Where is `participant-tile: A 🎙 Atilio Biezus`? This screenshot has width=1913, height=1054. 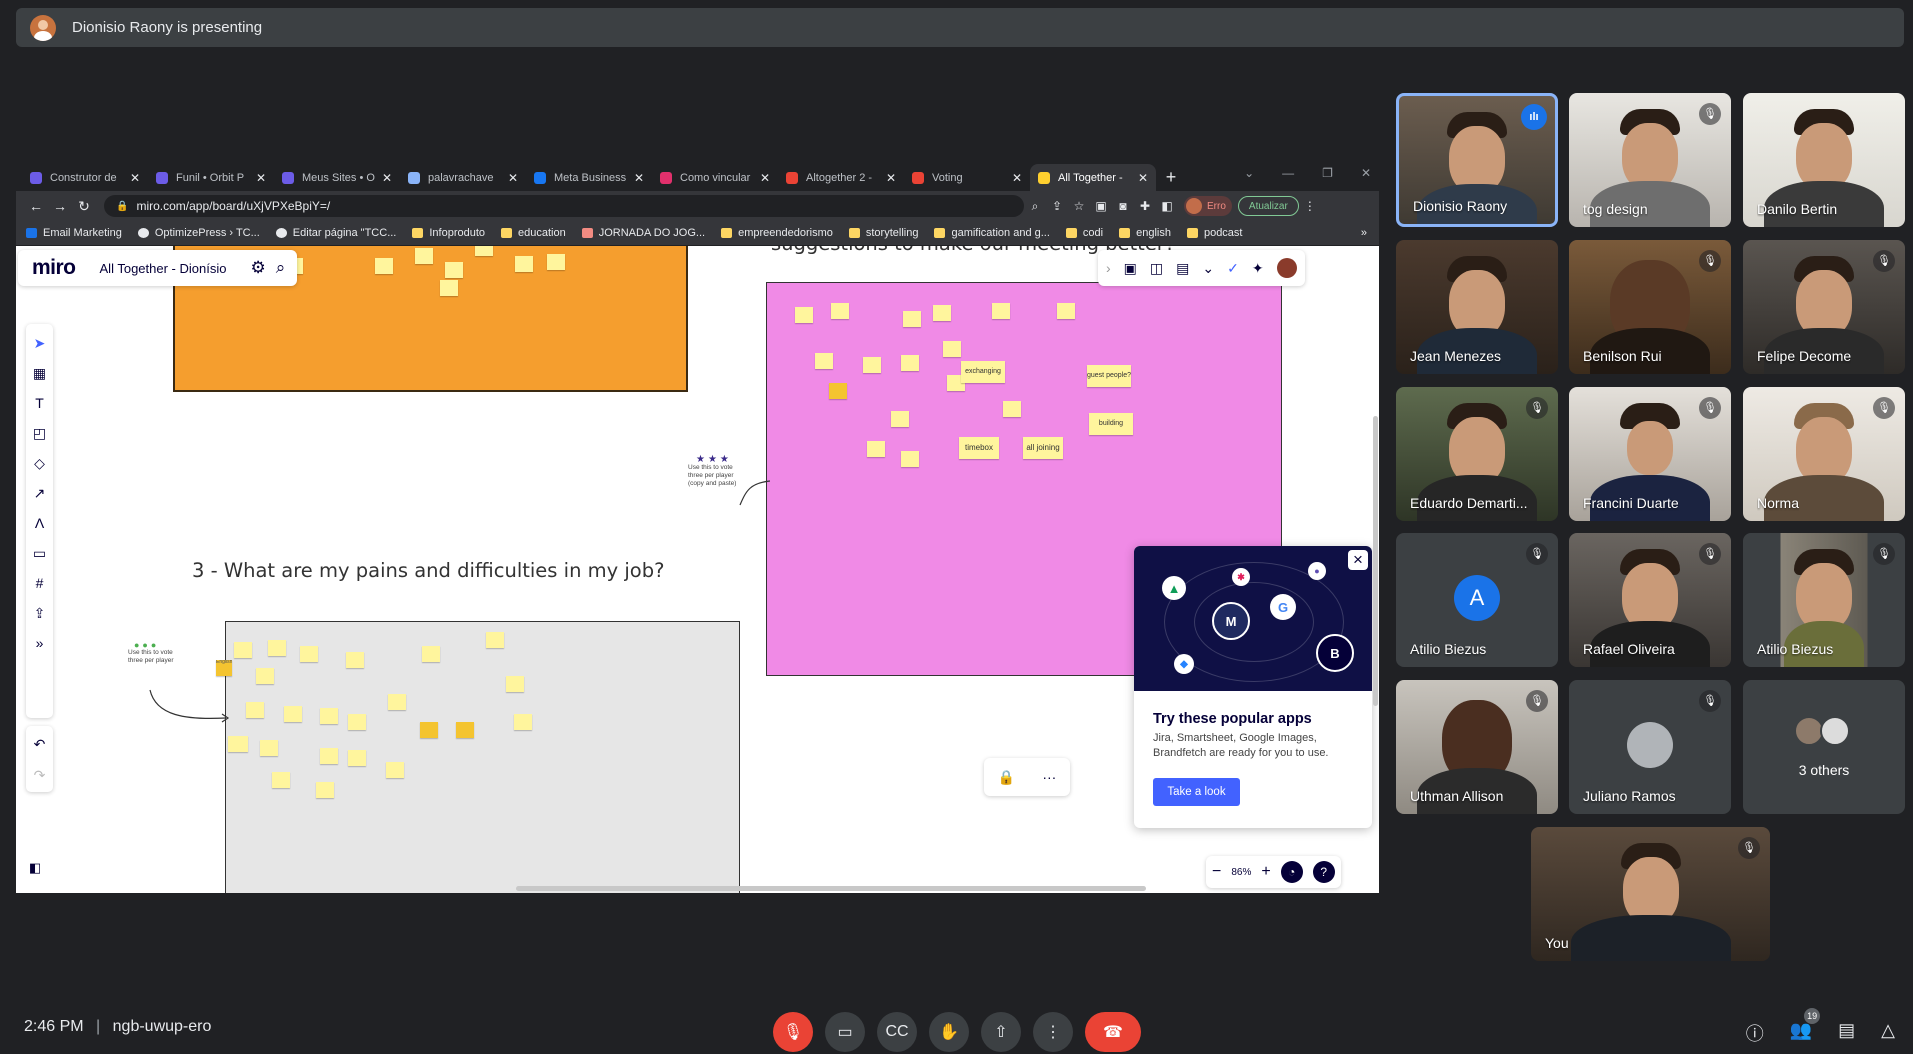
participant-tile: A 🎙 Atilio Biezus is located at coordinates (1477, 600).